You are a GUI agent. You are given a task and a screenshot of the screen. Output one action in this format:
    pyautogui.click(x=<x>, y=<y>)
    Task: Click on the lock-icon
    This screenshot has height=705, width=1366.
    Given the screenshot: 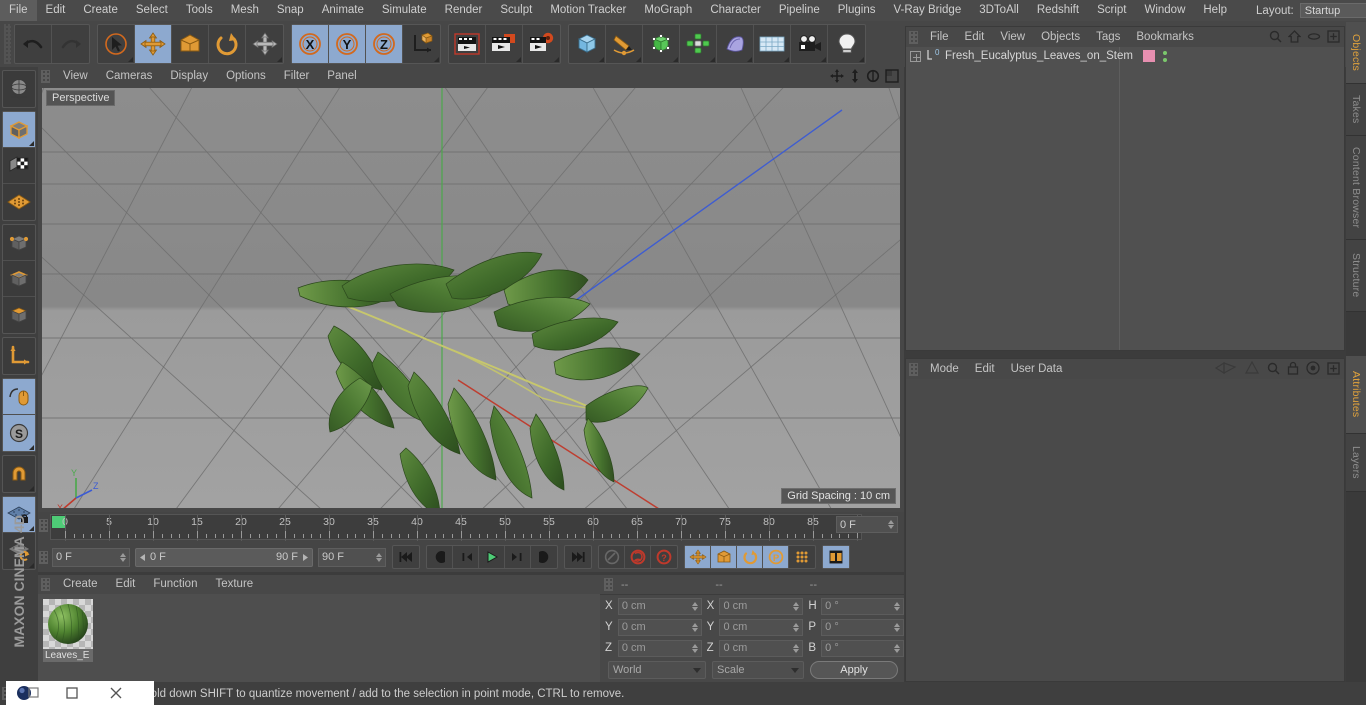 What is the action you would take?
    pyautogui.click(x=1293, y=369)
    